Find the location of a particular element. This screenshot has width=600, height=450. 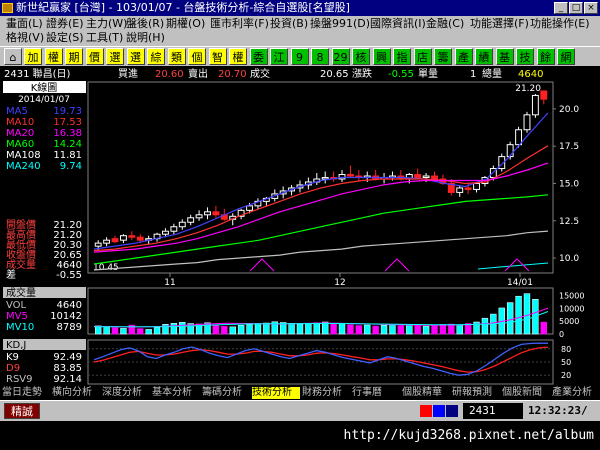

ma-name: MA108 is located at coordinates (23, 155).